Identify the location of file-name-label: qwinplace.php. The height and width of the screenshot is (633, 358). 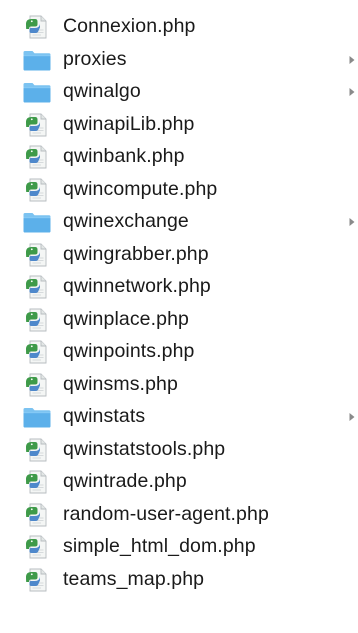
(126, 318).